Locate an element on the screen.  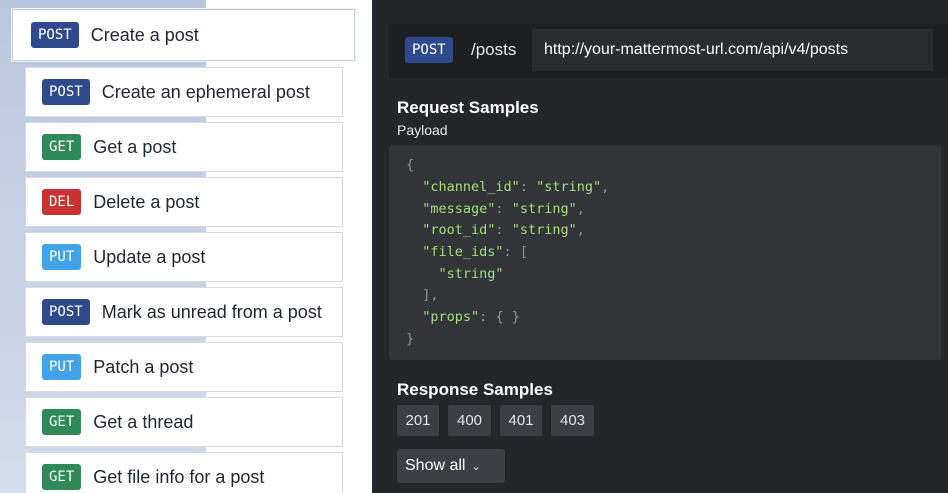
response-tab-201: 201 is located at coordinates (418, 420).